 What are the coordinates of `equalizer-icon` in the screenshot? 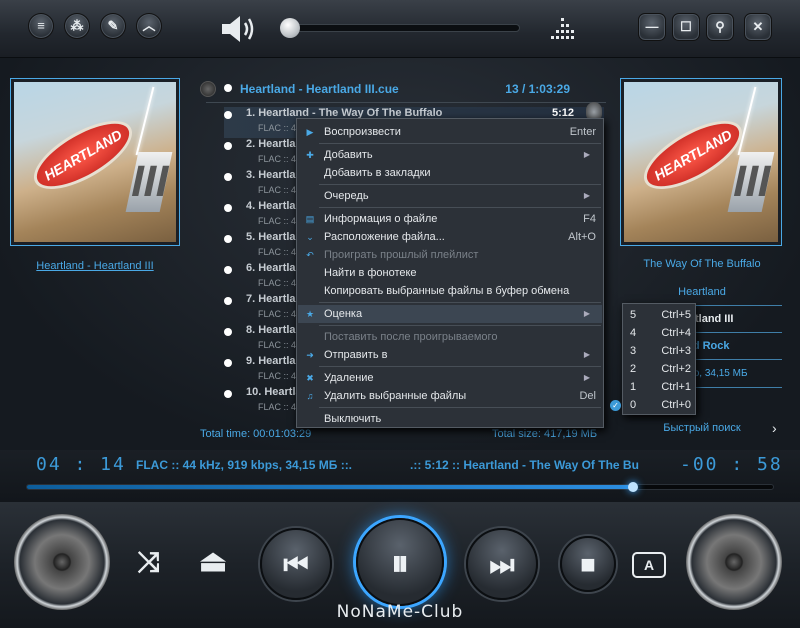 It's located at (563, 29).